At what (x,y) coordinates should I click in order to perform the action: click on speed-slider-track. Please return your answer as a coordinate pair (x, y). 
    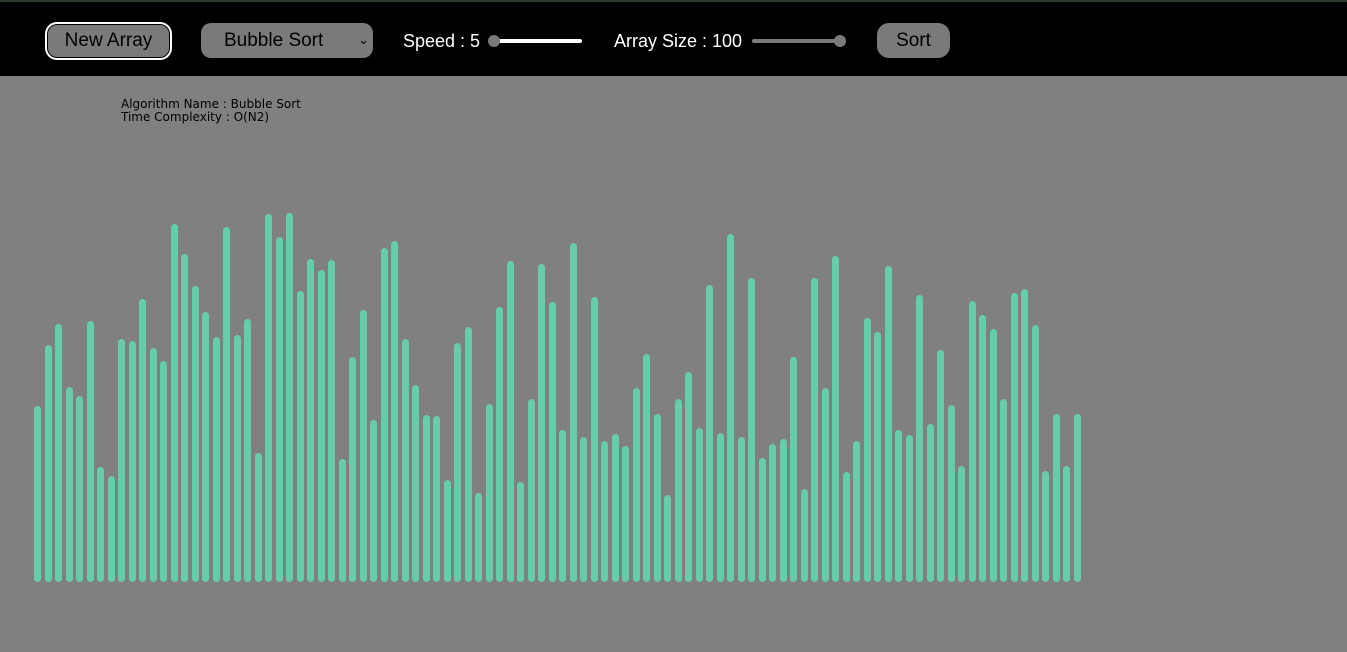
    Looking at the image, I should click on (537, 41).